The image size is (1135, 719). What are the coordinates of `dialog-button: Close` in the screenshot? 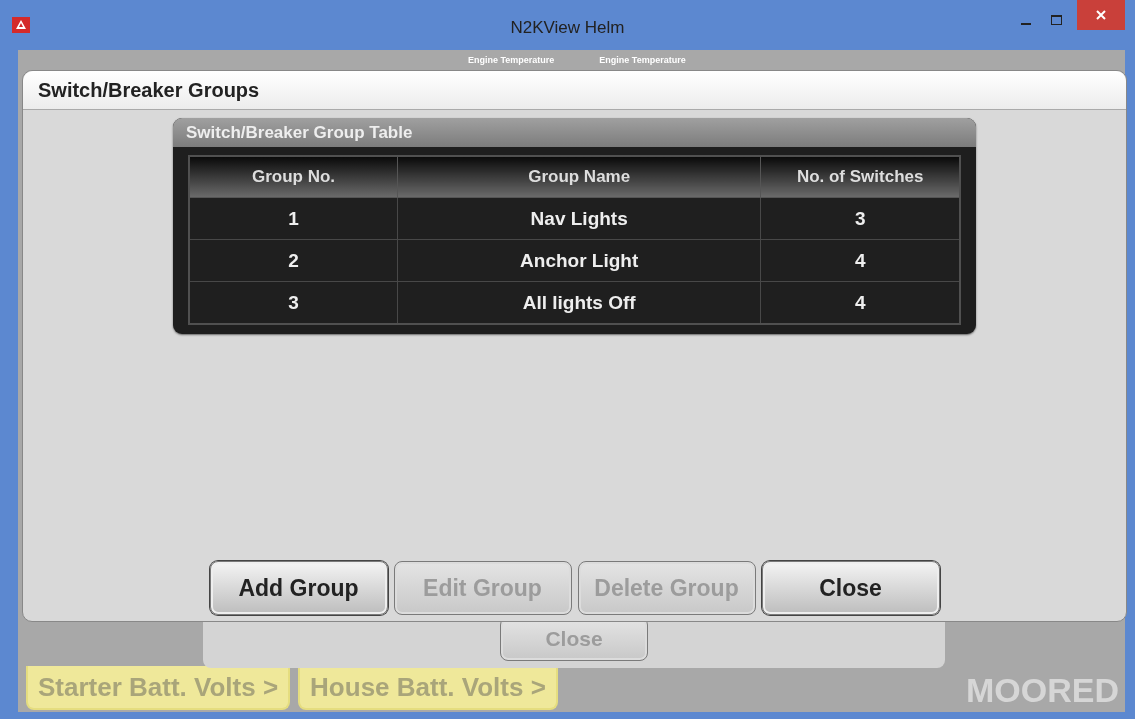 It's located at (850, 588).